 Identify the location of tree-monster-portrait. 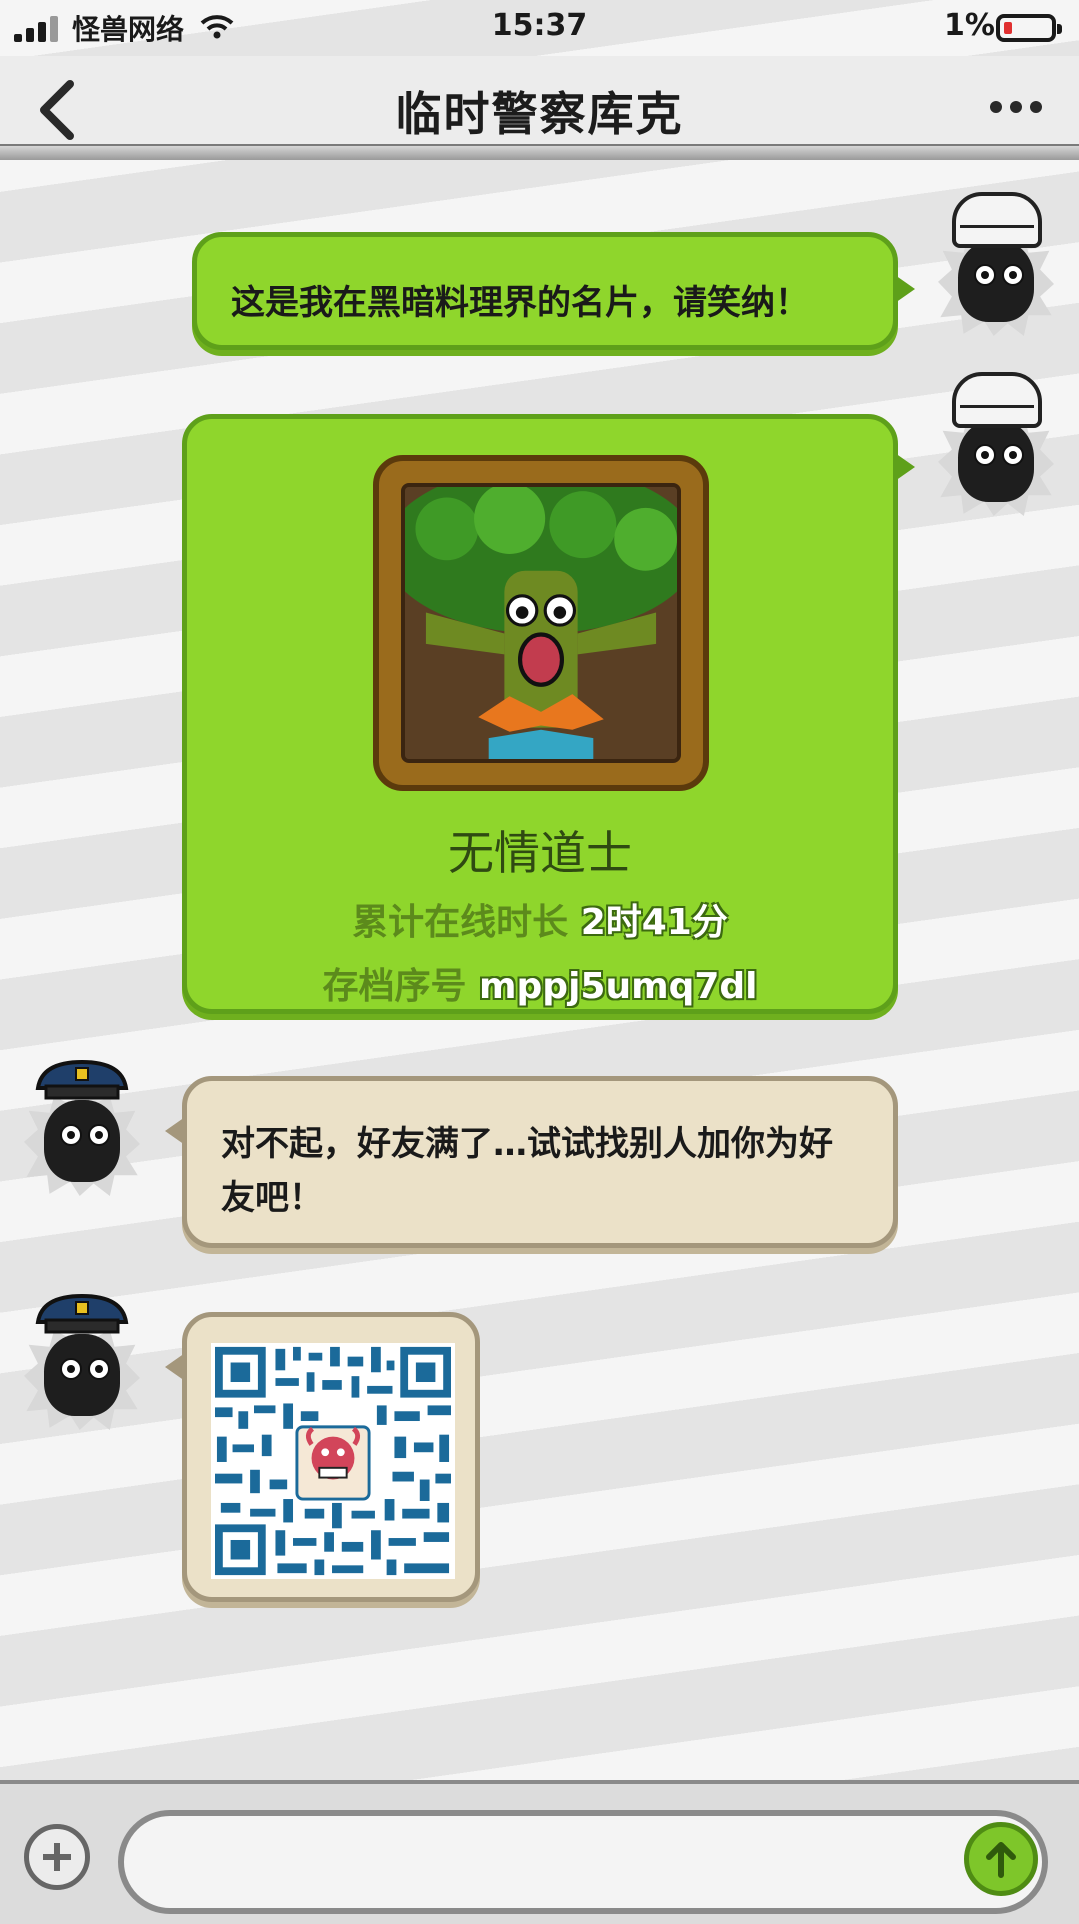
(541, 623).